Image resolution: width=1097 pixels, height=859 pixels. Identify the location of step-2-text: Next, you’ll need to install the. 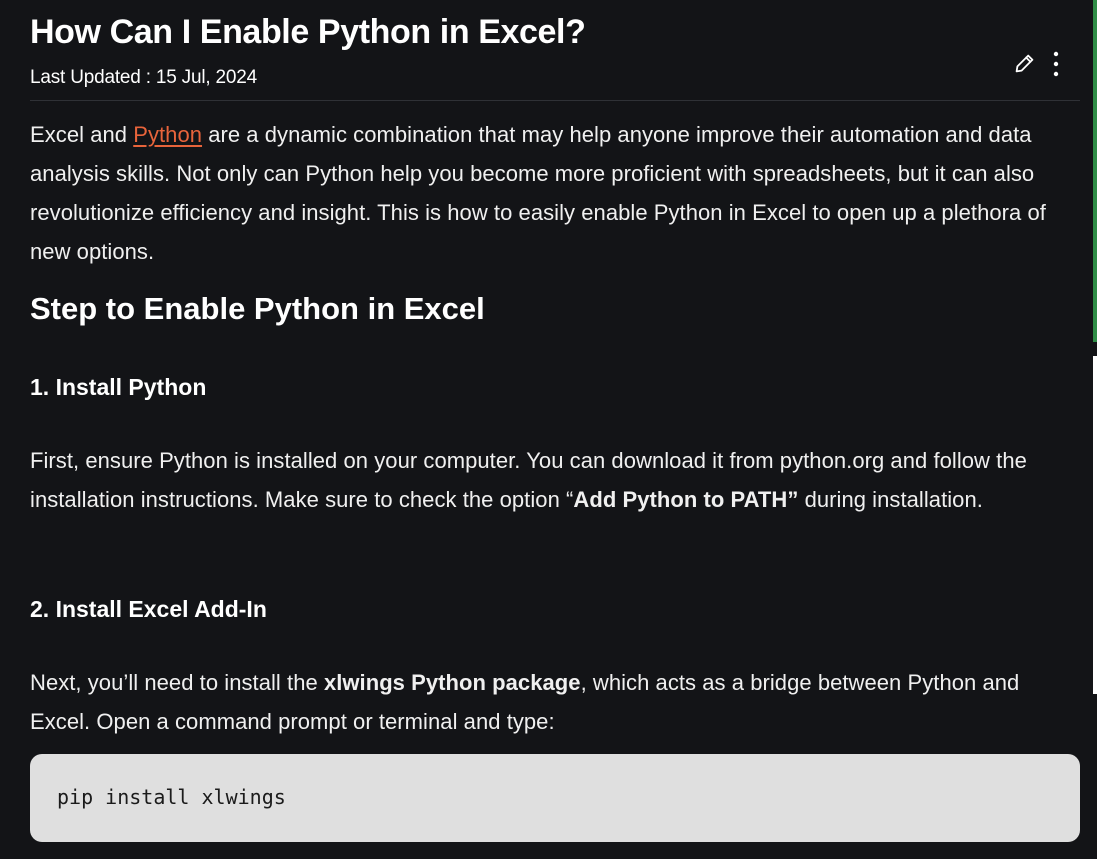
(177, 682).